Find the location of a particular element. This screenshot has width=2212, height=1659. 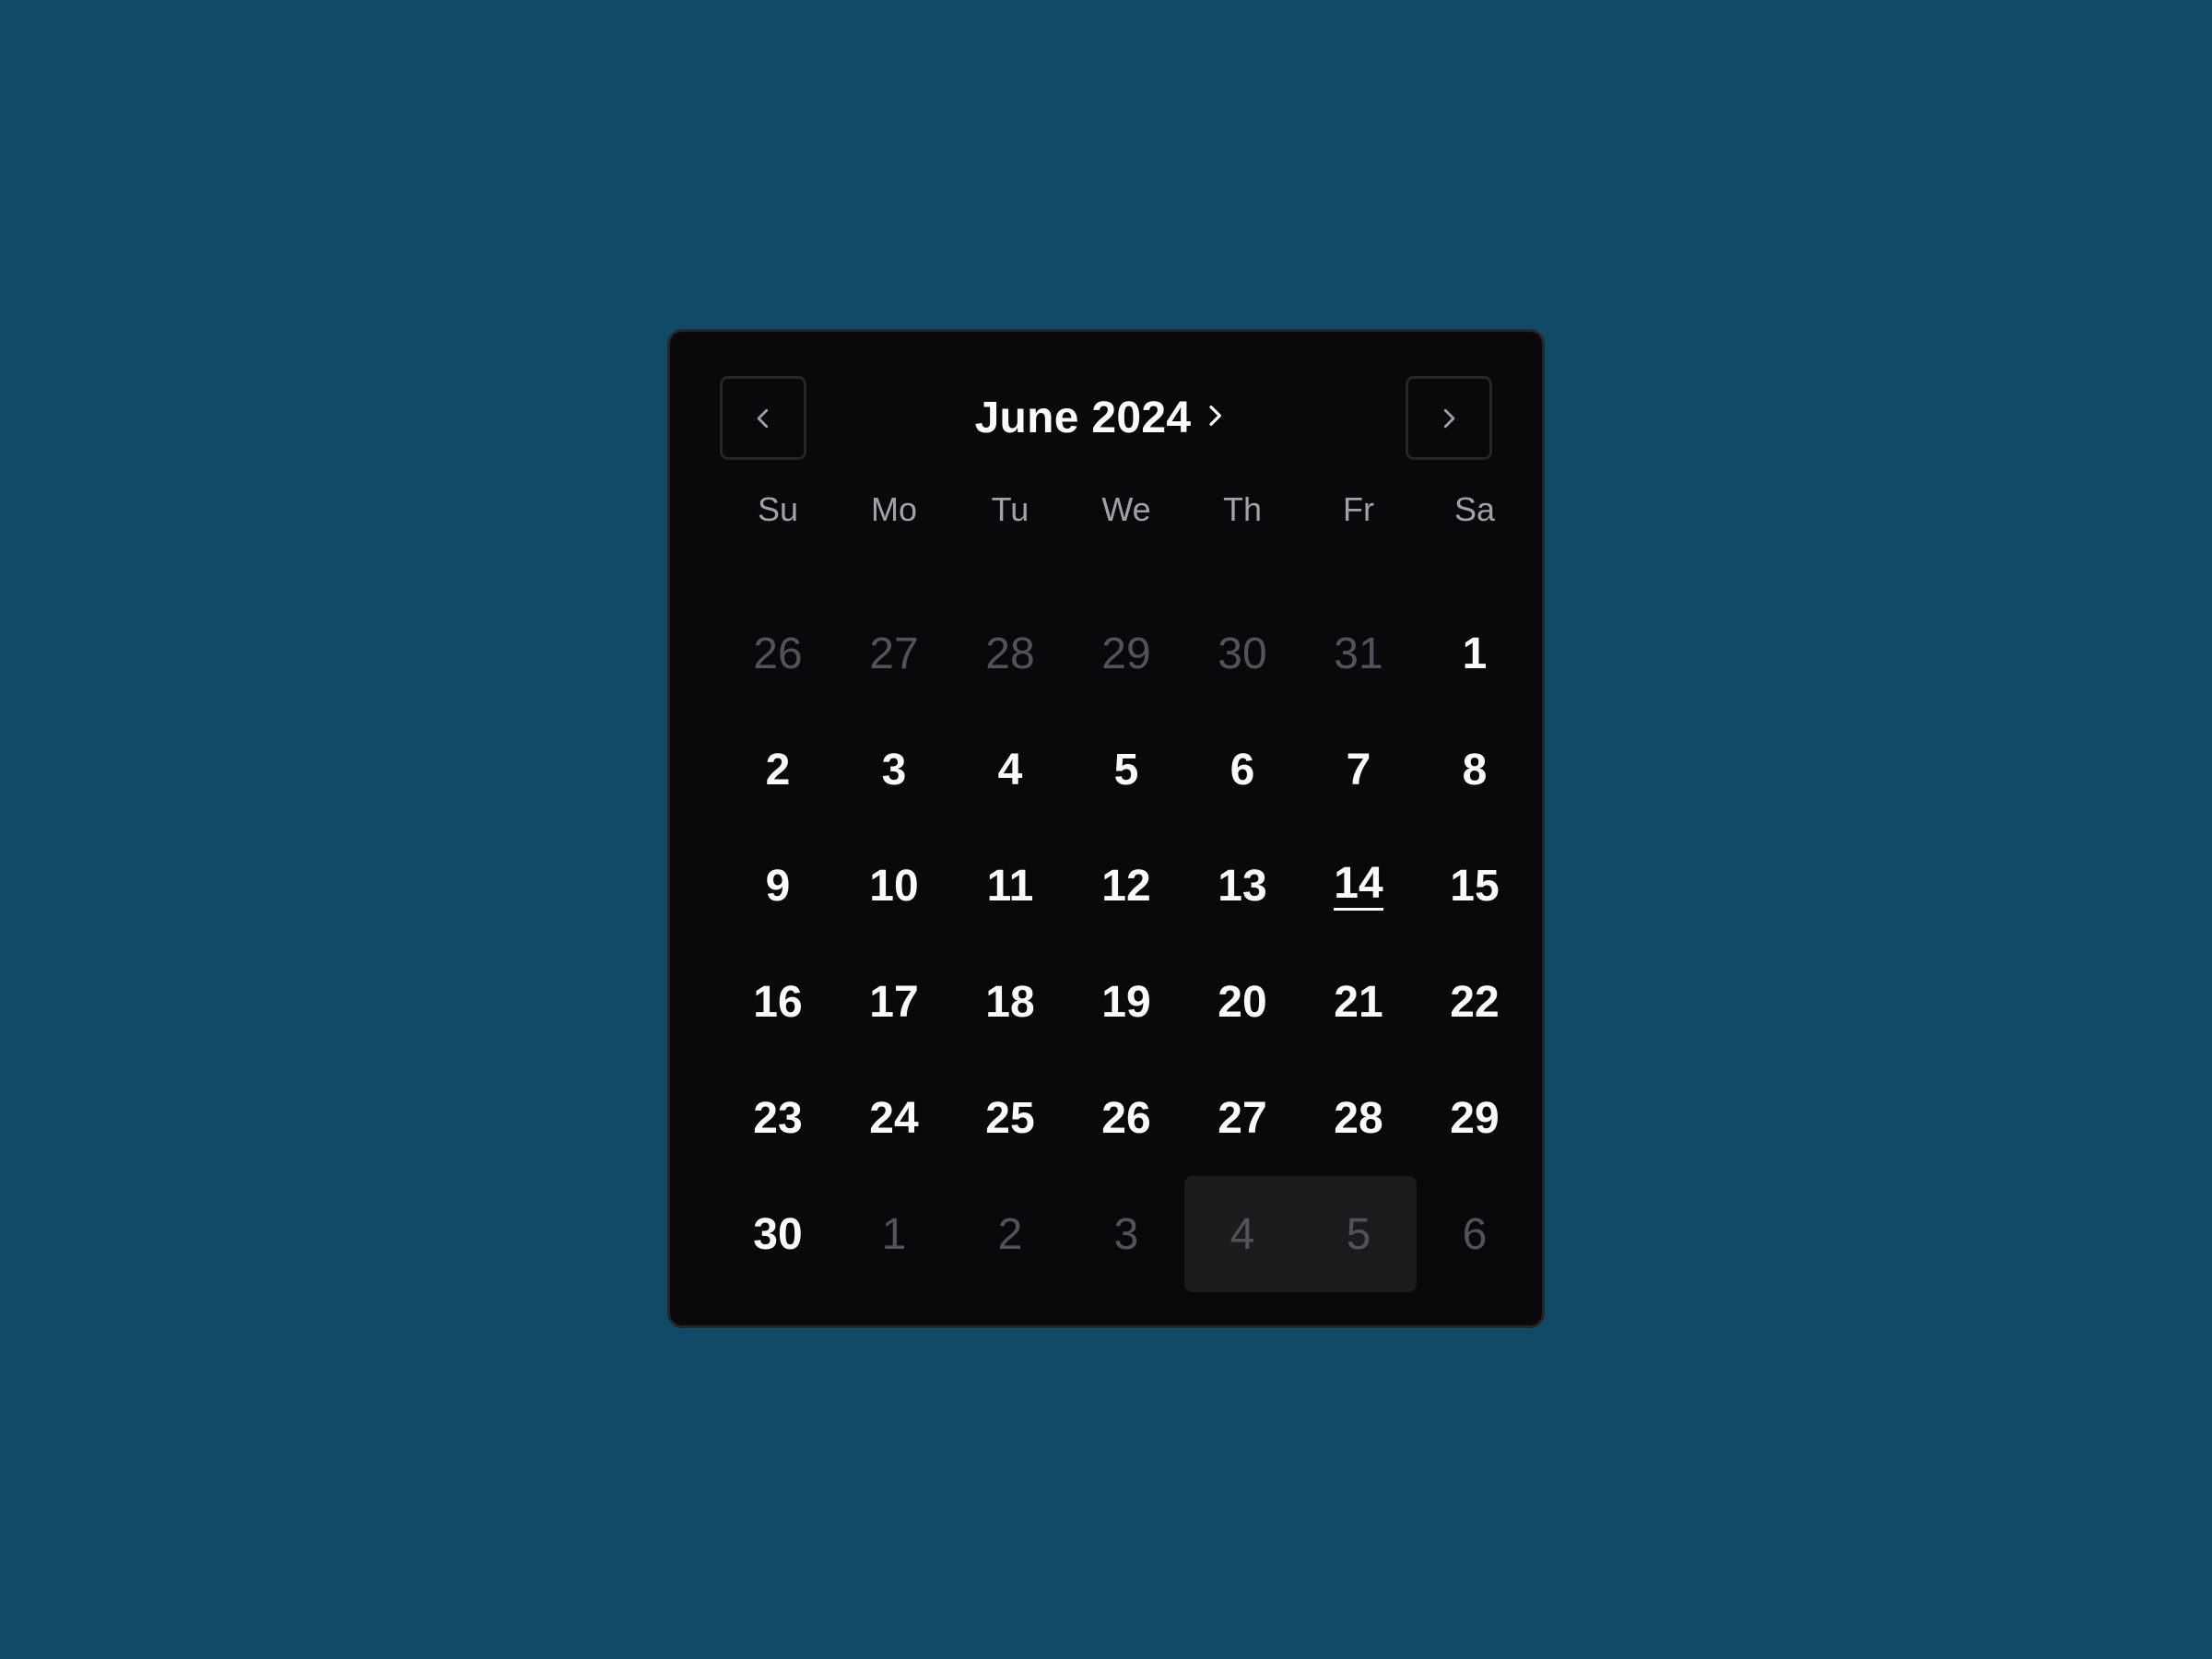

day-cell: 18 is located at coordinates (1010, 1002).